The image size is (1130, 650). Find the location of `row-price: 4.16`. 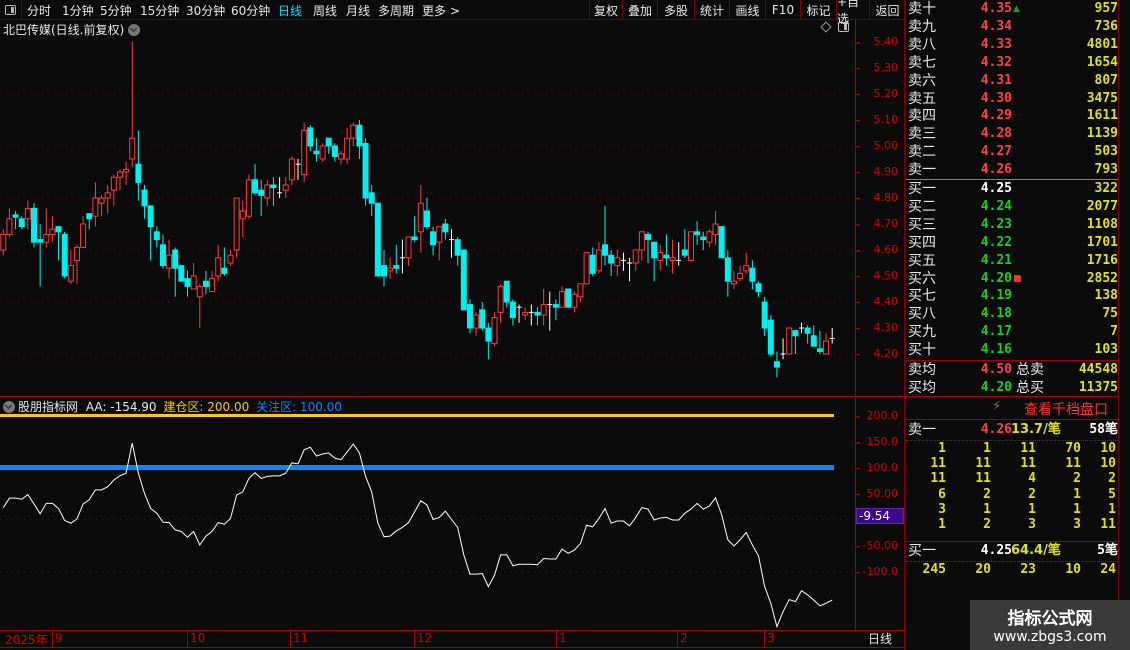

row-price: 4.16 is located at coordinates (996, 350).